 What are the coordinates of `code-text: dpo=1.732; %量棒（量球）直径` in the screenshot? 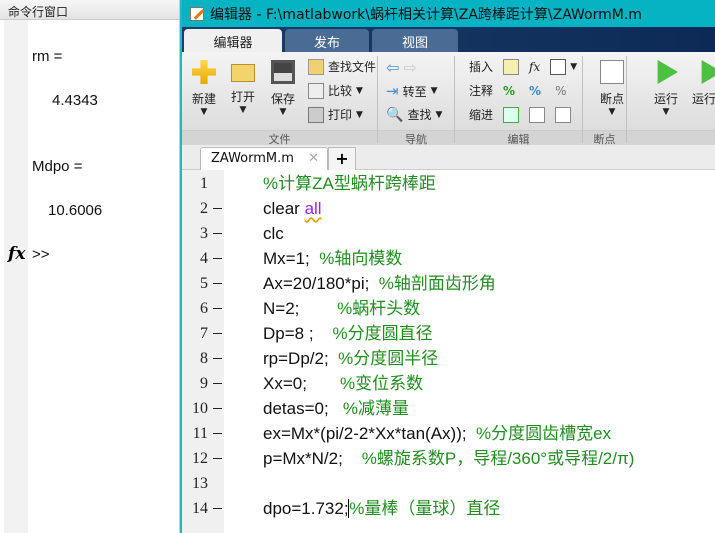 It's located at (382, 508).